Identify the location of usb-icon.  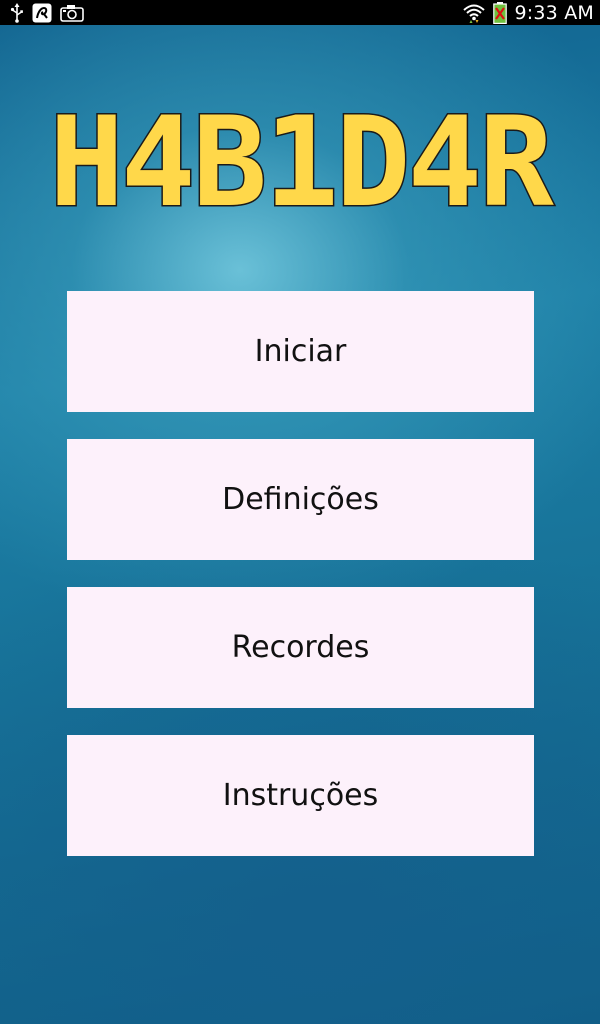
(17, 12).